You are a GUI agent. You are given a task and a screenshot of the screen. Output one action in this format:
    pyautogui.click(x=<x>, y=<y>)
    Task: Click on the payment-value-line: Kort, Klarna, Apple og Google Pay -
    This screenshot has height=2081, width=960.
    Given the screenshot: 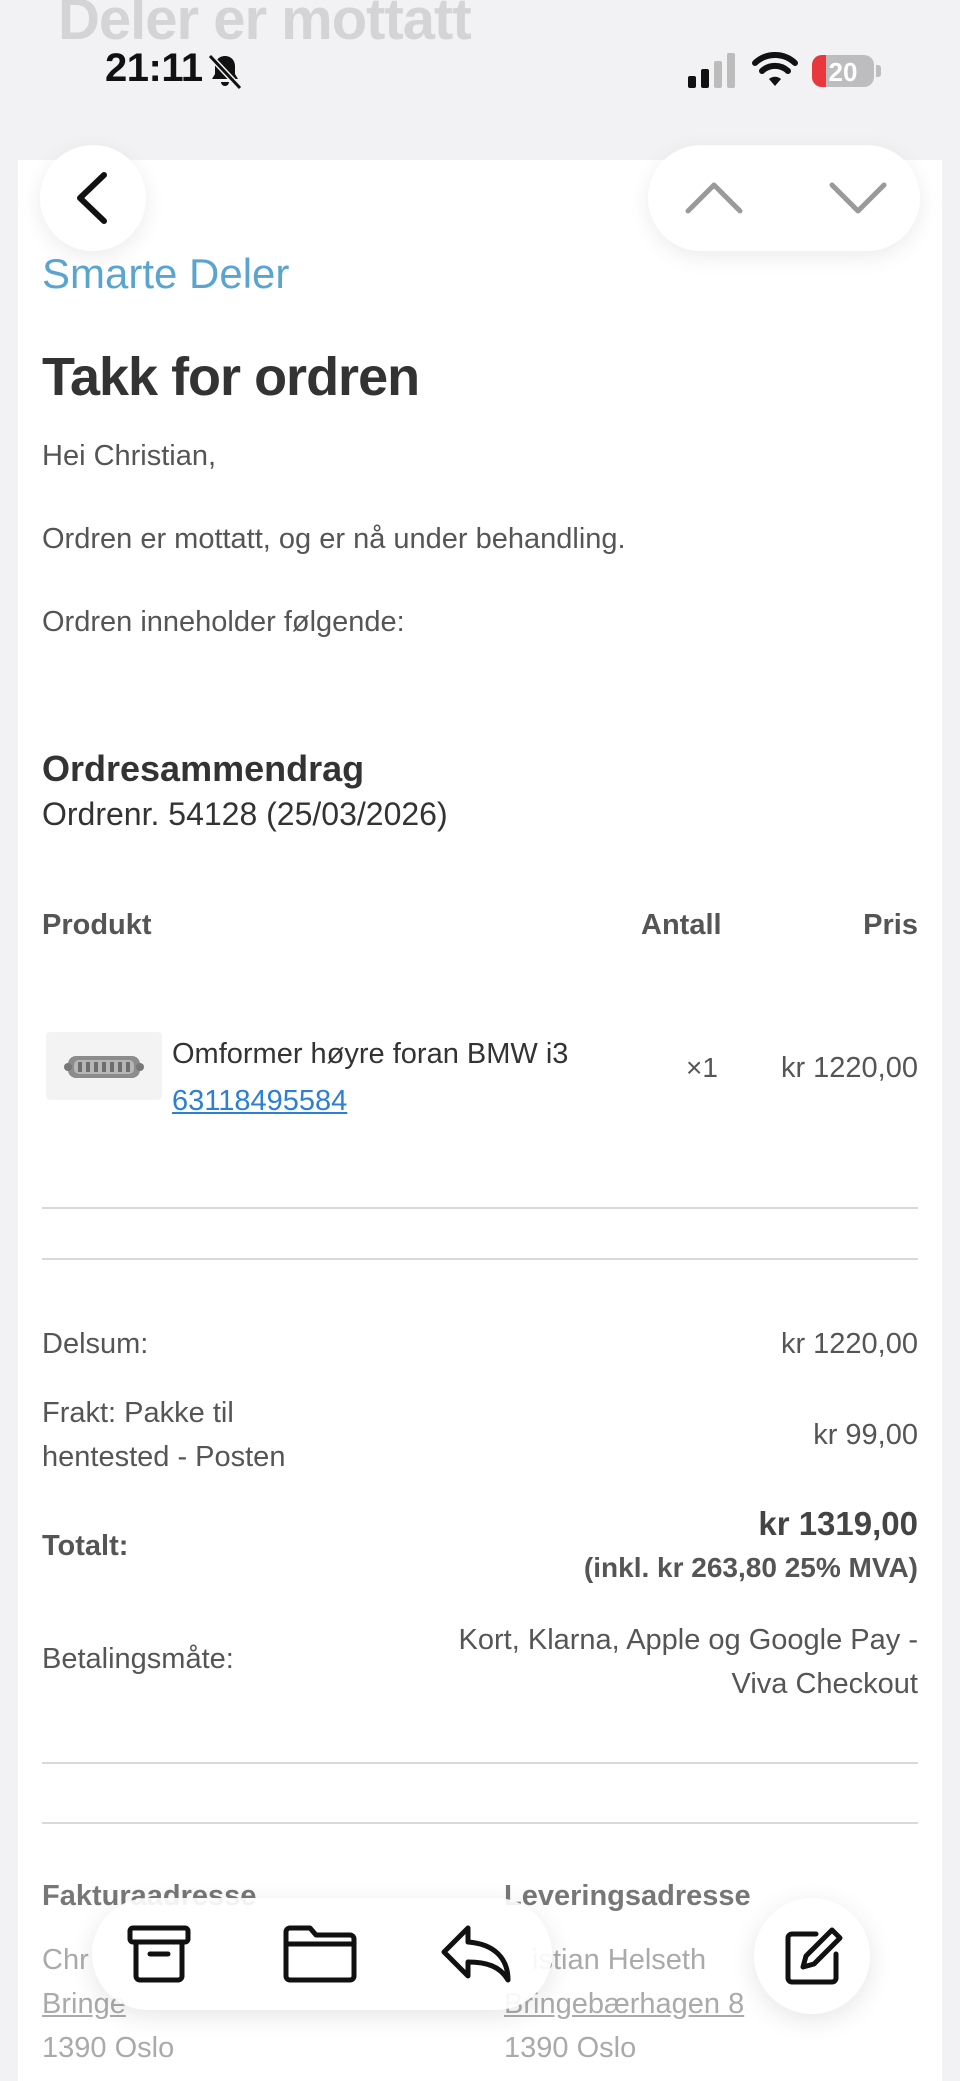 What is the action you would take?
    pyautogui.click(x=688, y=1640)
    